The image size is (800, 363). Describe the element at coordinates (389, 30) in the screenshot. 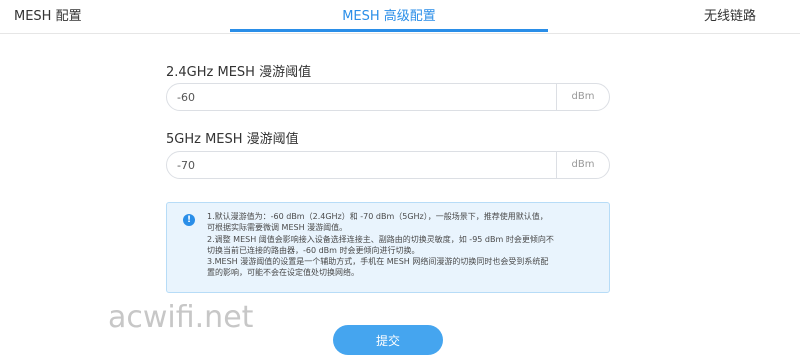

I see `active-tab-indicator` at that location.